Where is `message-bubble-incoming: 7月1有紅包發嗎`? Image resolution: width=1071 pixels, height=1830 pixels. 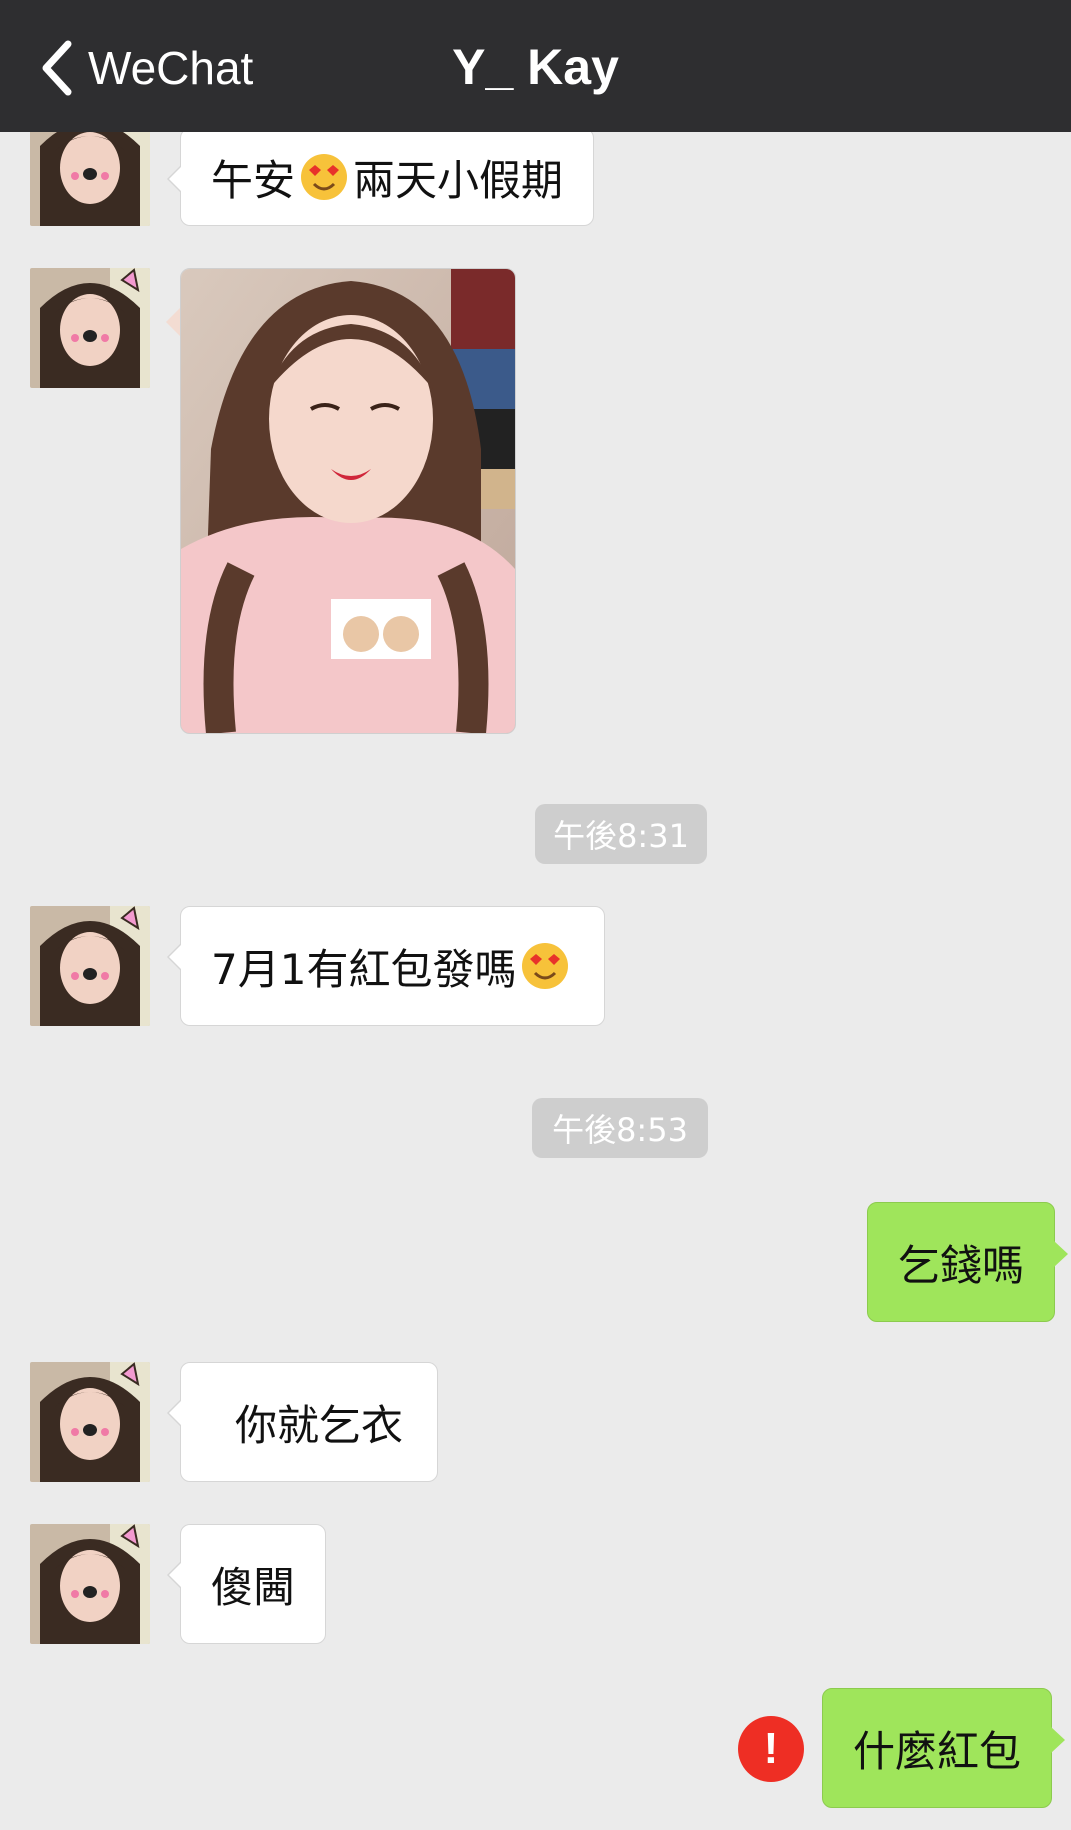 message-bubble-incoming: 7月1有紅包發嗎 is located at coordinates (386, 966).